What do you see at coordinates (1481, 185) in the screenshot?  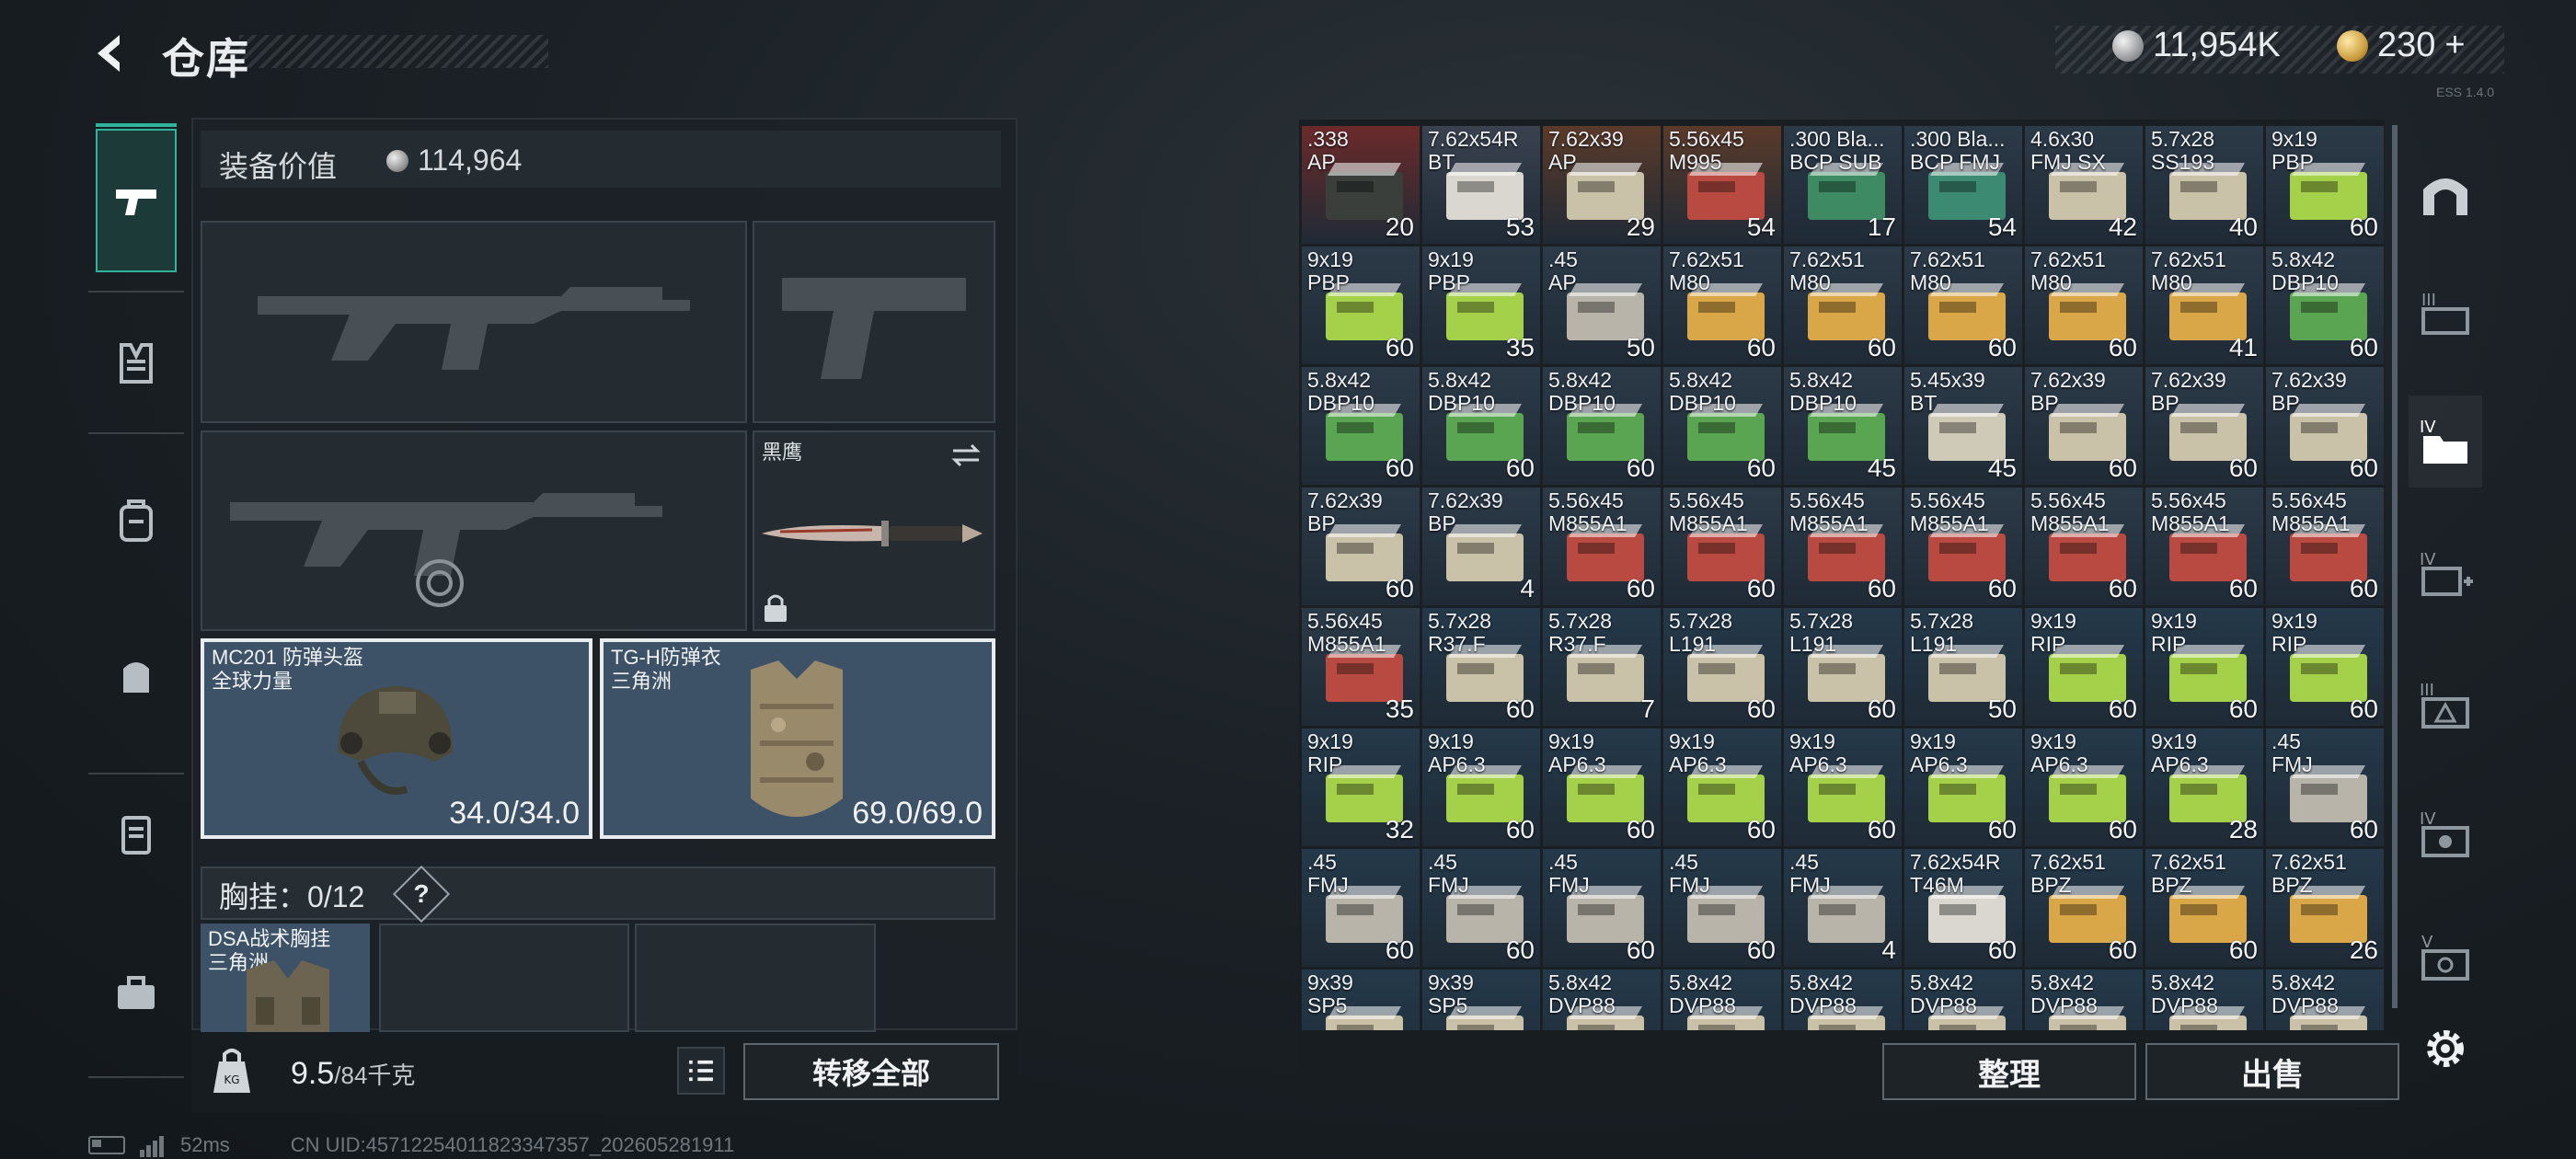 I see `stash-item: 7.62x54R BT 53` at bounding box center [1481, 185].